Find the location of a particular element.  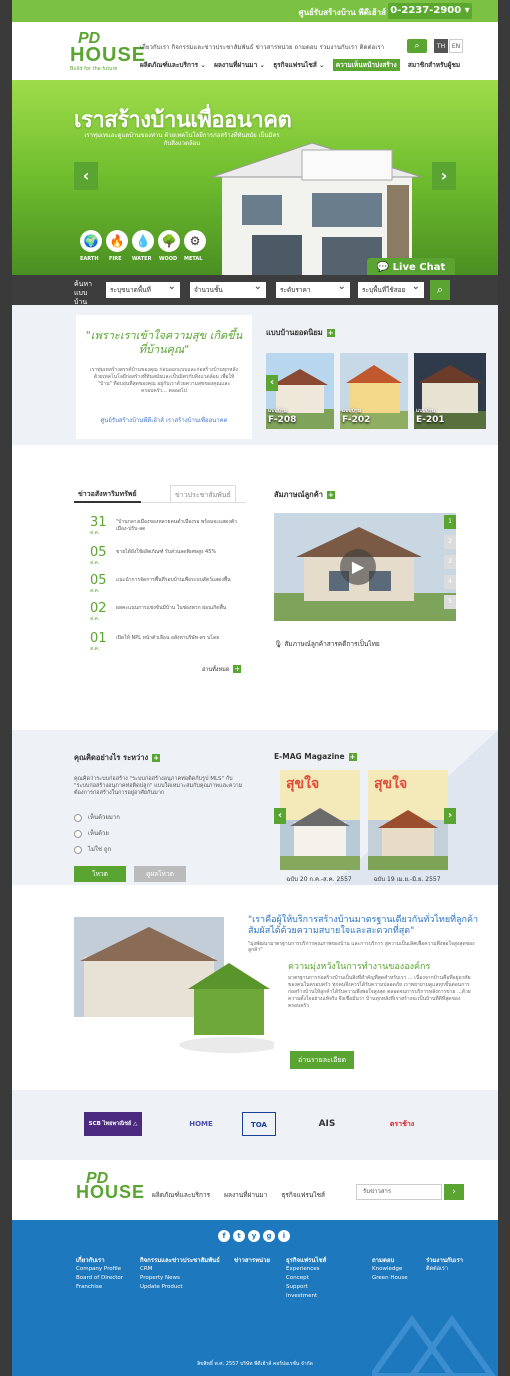

fire-icon: 🔥 is located at coordinates (117, 241).